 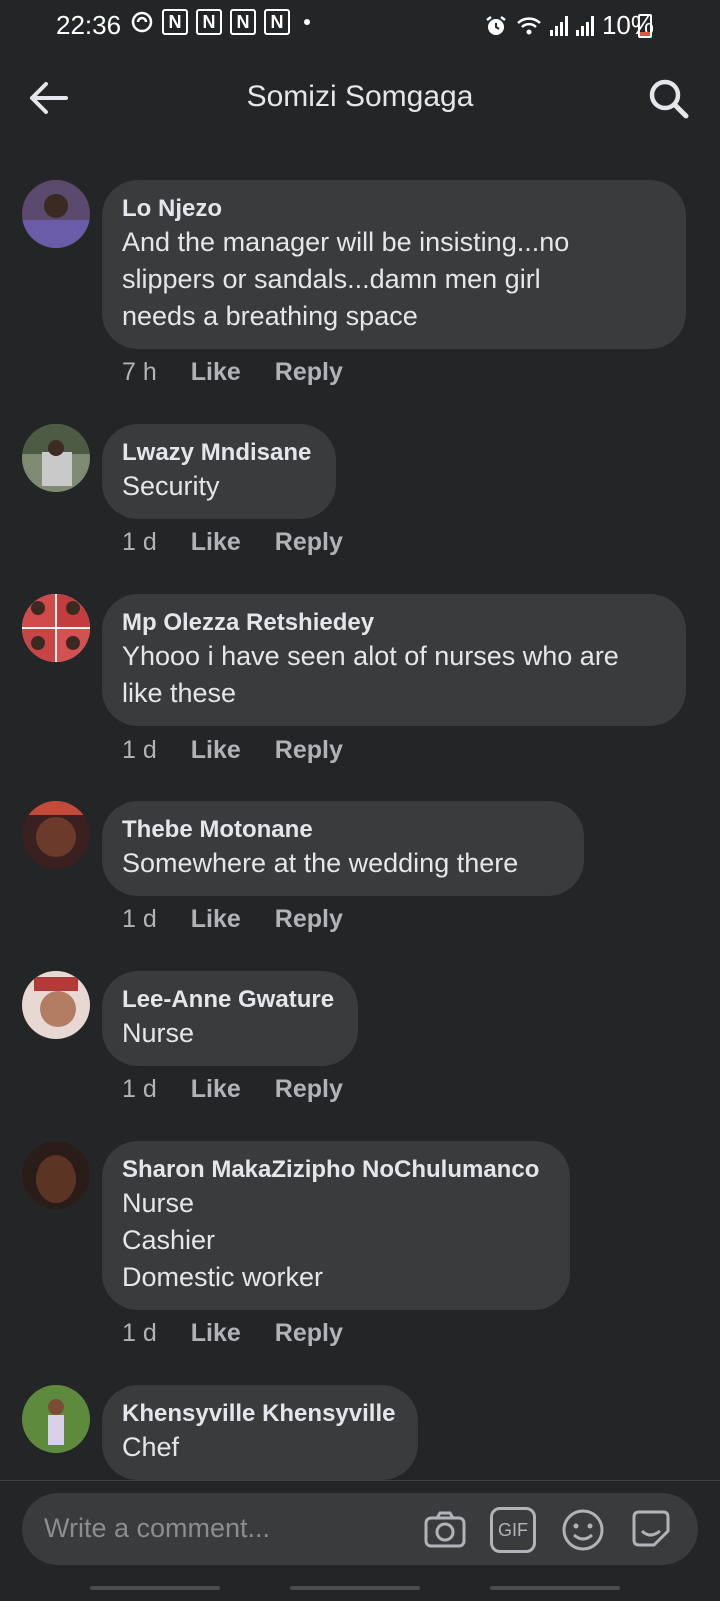 I want to click on comment-author: Lwazy Mndisane, so click(x=218, y=453).